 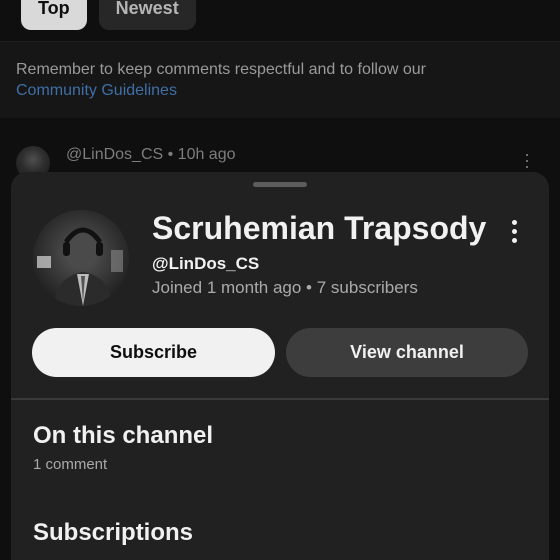 I want to click on channel-handle: @LinDos_CS, so click(x=206, y=263).